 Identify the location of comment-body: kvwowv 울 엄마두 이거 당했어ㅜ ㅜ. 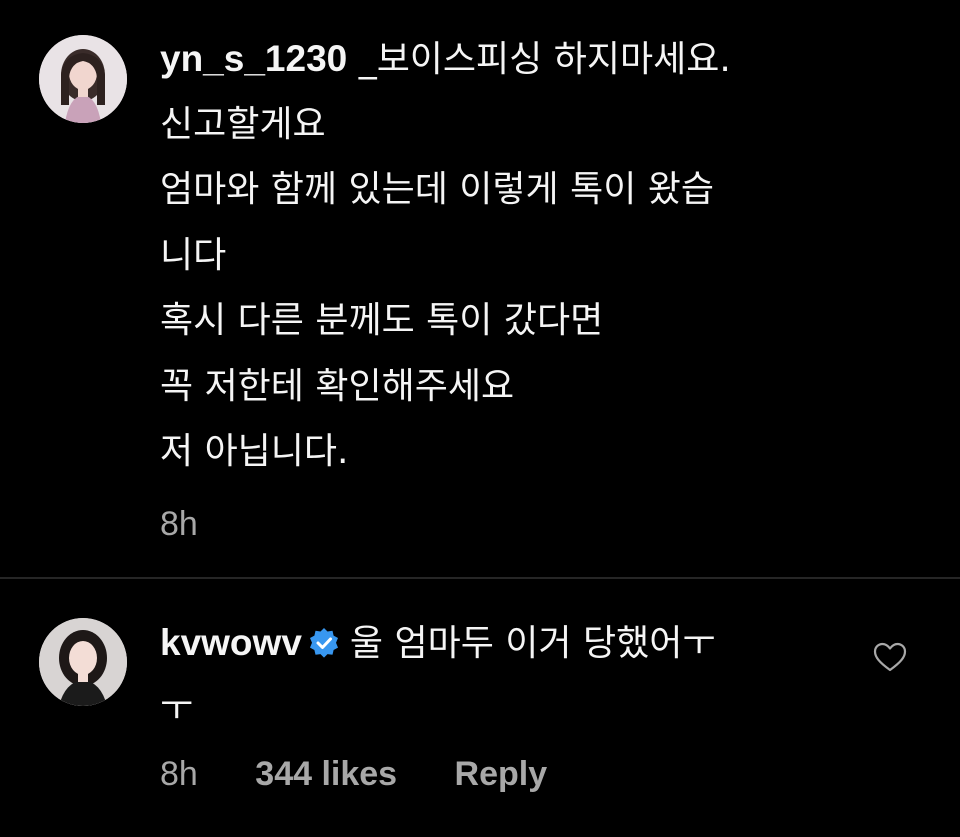
(437, 675).